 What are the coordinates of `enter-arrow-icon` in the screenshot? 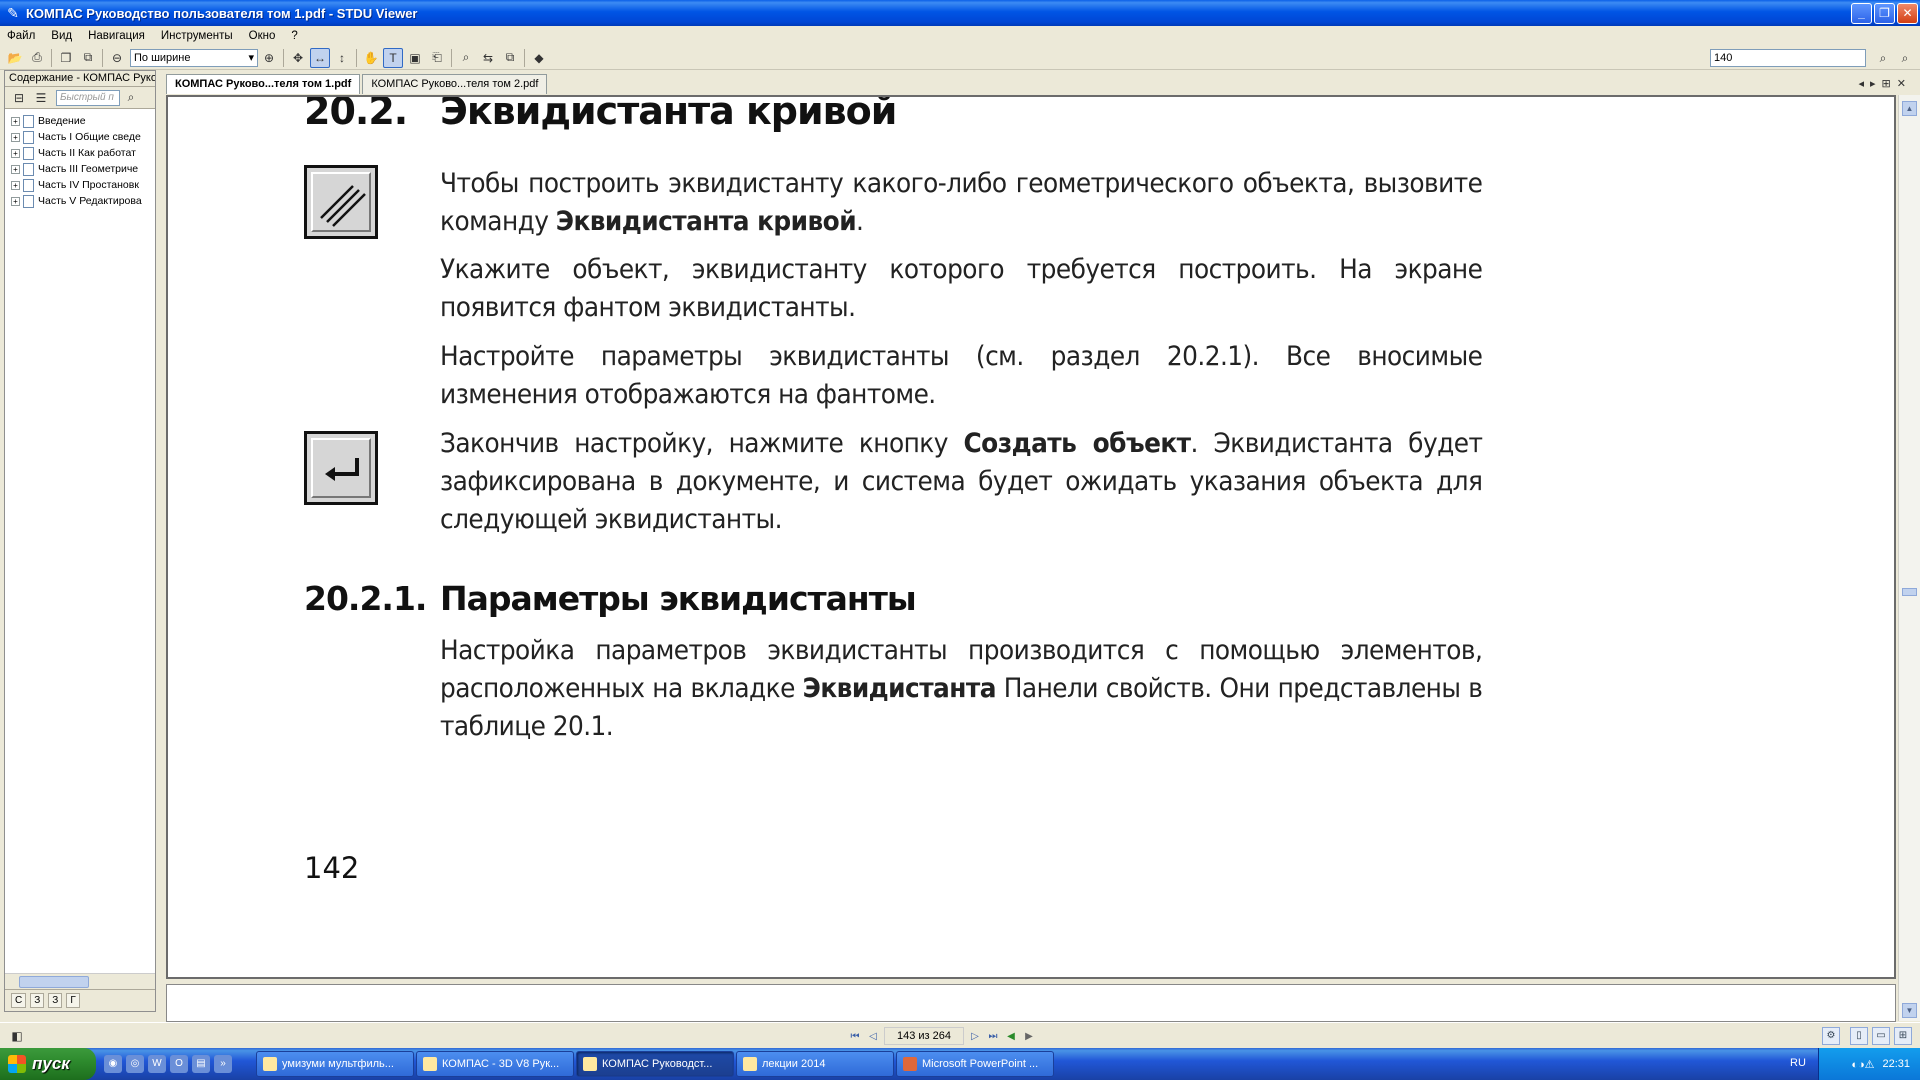 It's located at (342, 469).